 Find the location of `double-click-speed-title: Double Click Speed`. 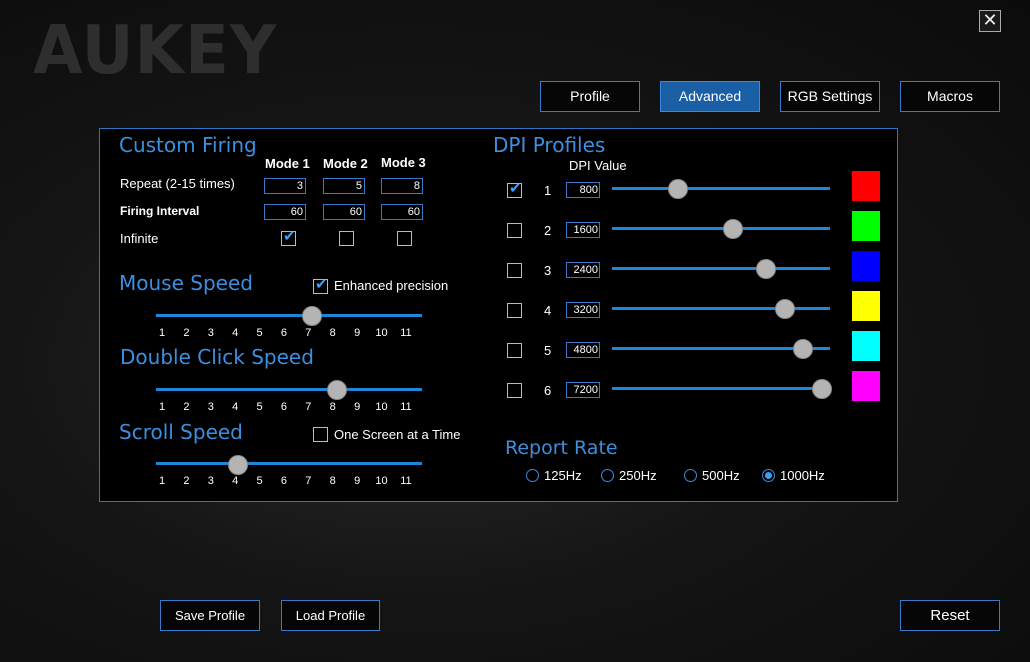

double-click-speed-title: Double Click Speed is located at coordinates (217, 357).